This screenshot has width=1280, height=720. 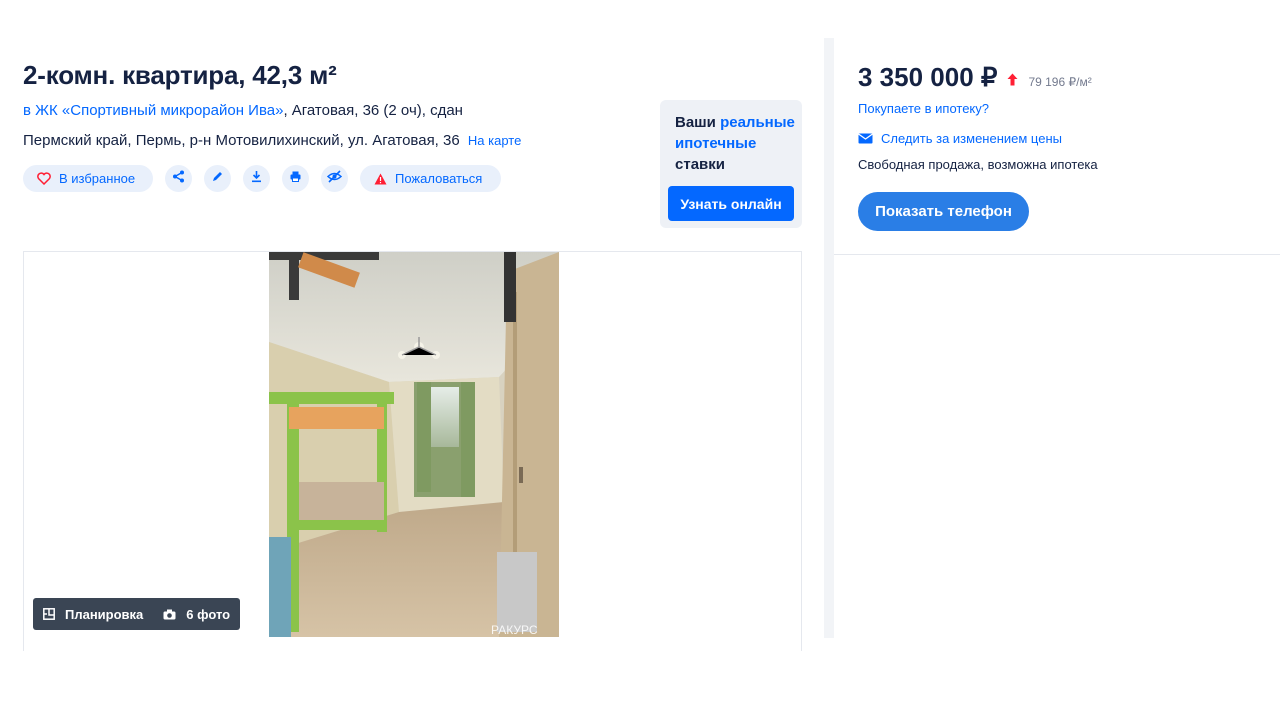 I want to click on price-per-m2: 79 196 ₽/м², so click(x=1060, y=82).